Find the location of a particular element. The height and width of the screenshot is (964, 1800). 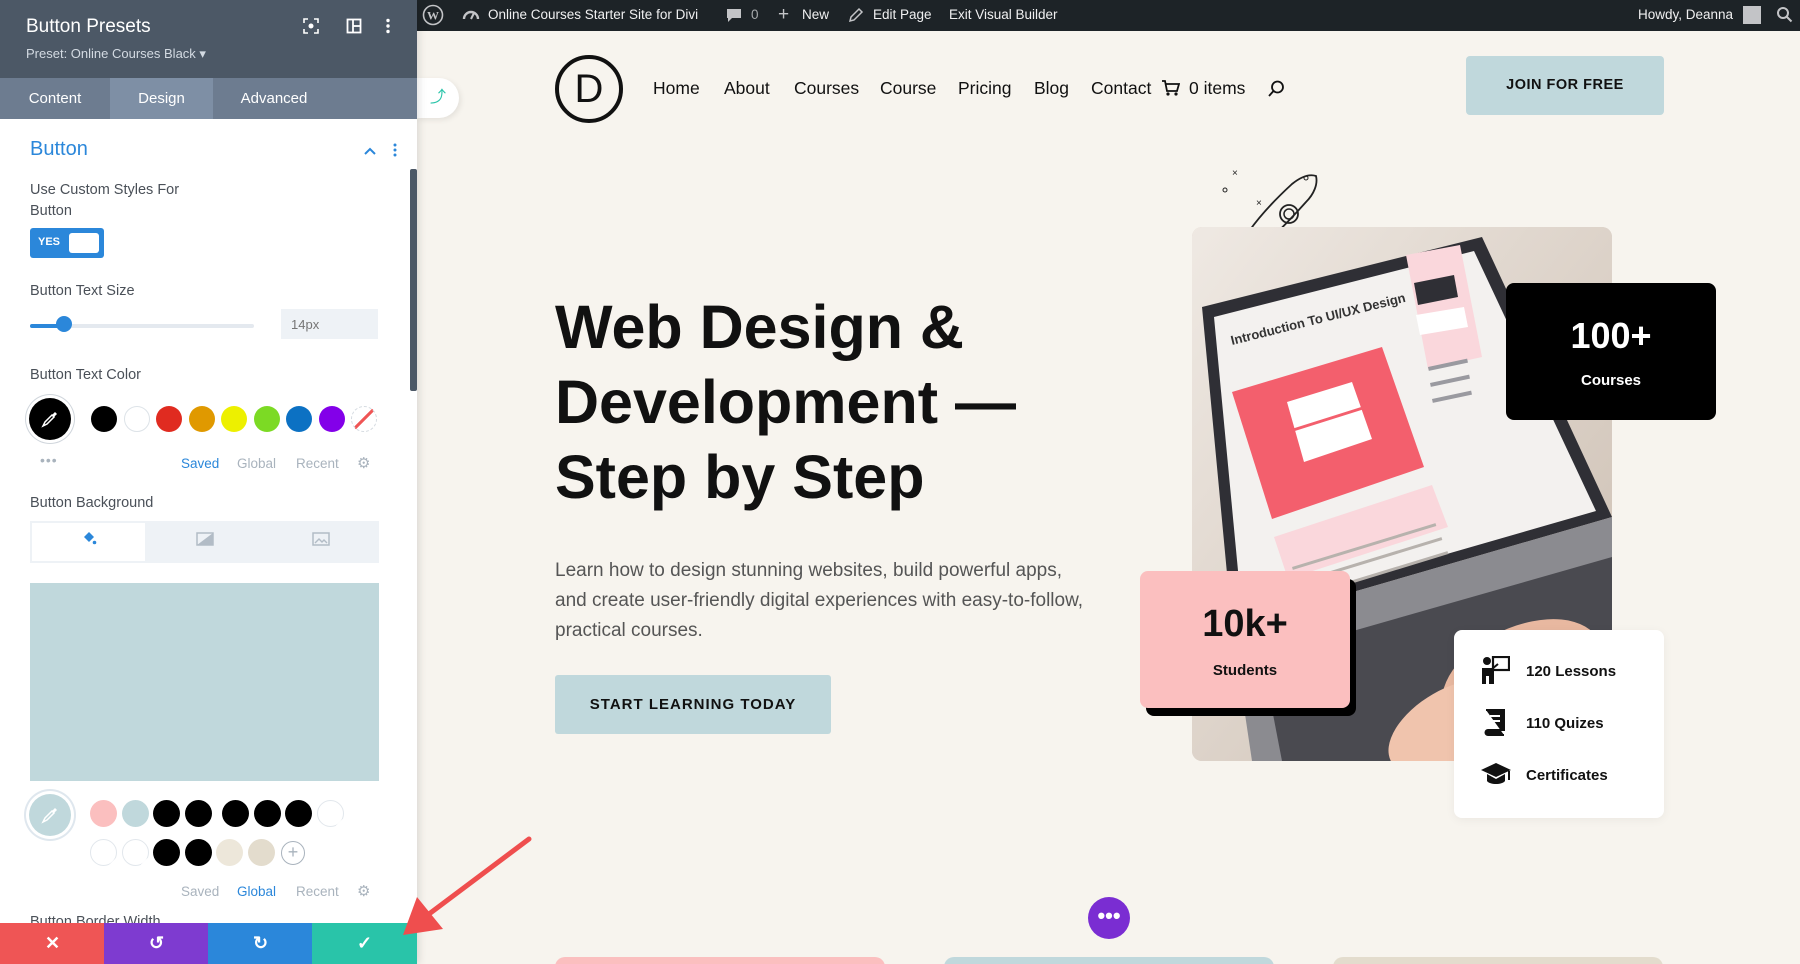

more-swatches-icon: ••• is located at coordinates (49, 460).